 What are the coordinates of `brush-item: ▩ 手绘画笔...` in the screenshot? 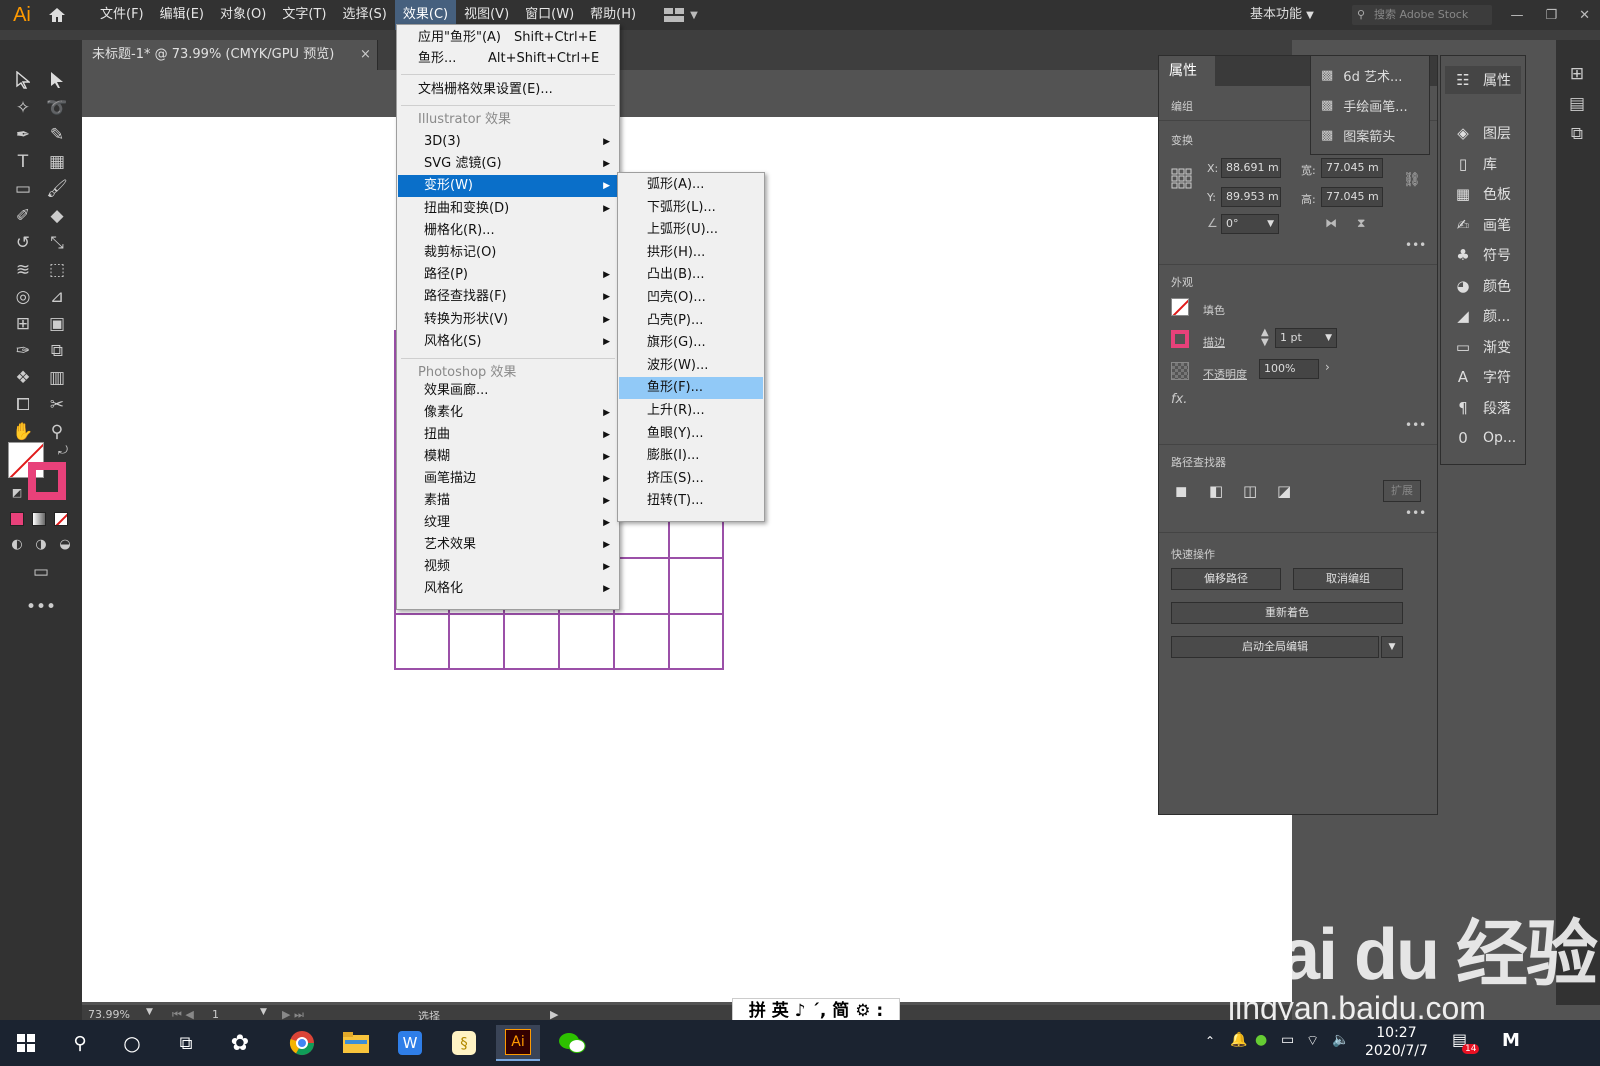 It's located at (1364, 105).